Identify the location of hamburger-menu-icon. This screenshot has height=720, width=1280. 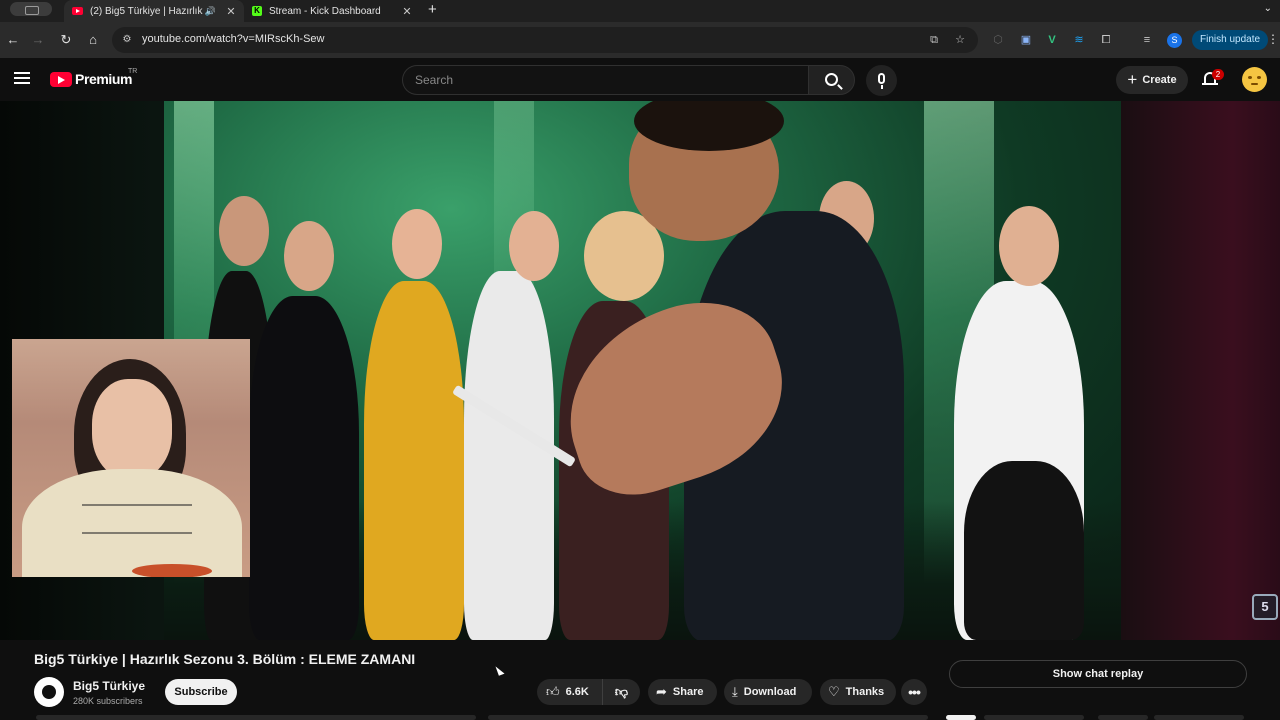
(22, 78).